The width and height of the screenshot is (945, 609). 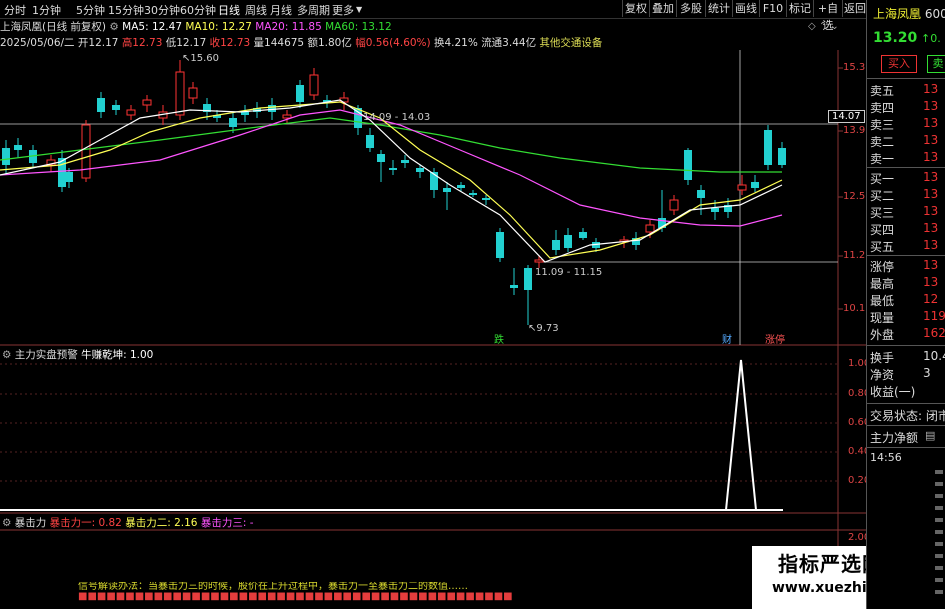 What do you see at coordinates (882, 179) in the screenshot?
I see `bid1-label: 买一` at bounding box center [882, 179].